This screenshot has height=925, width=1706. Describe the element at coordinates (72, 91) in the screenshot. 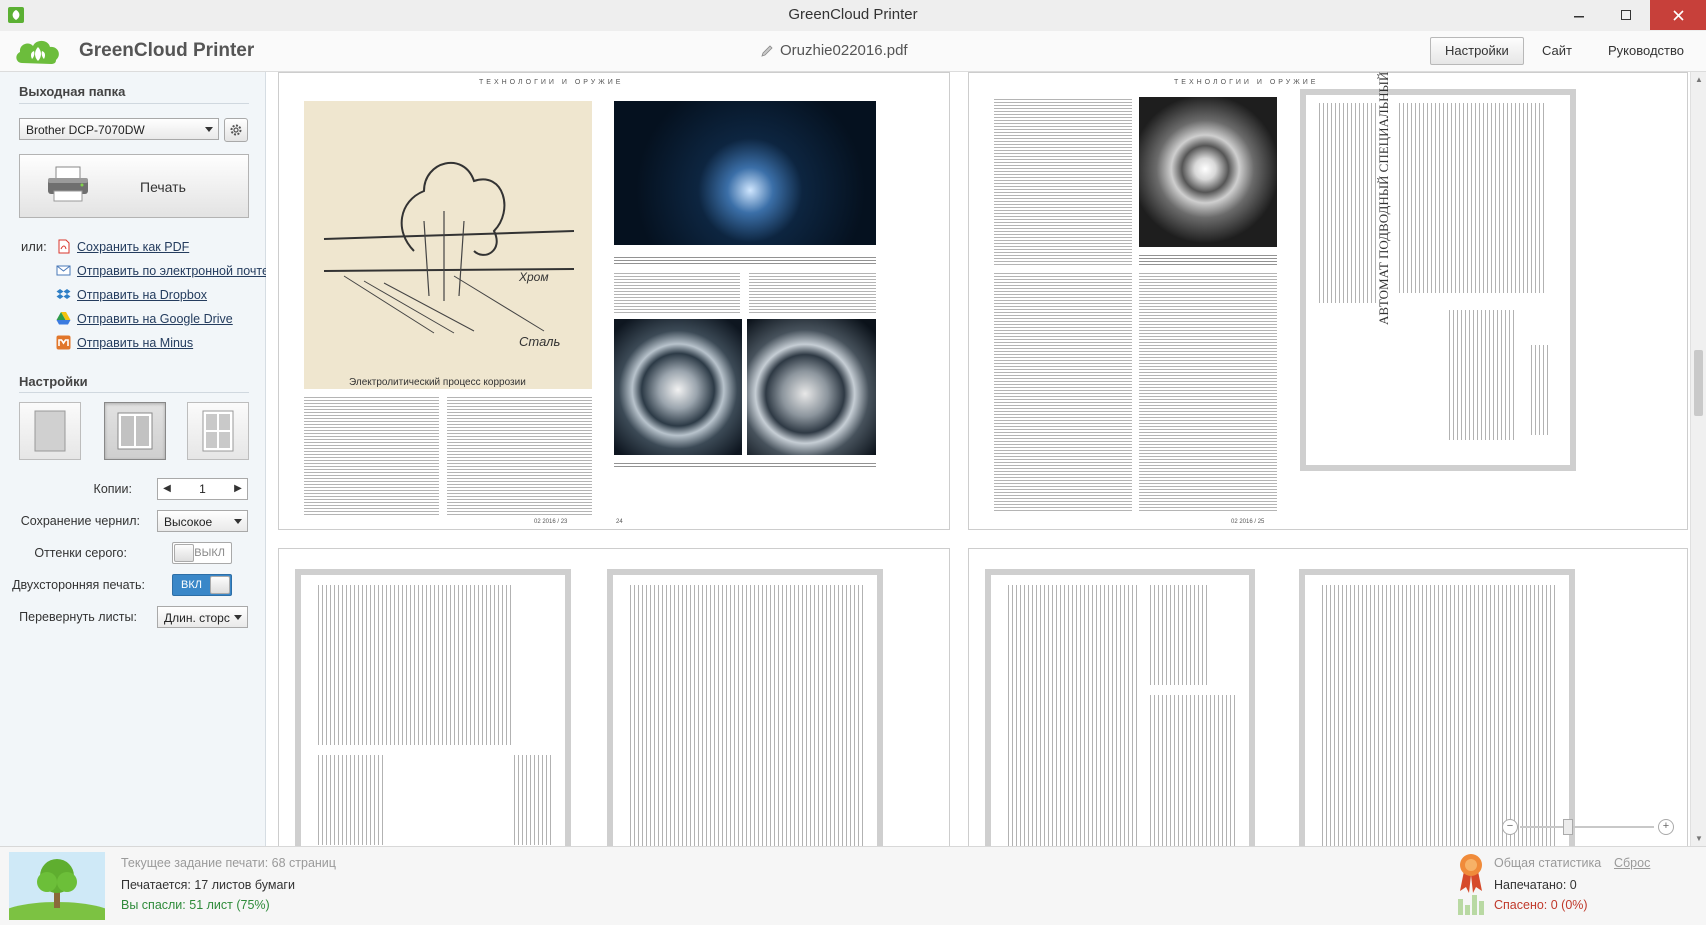

I see `output-folder-title: Выходная папка` at that location.